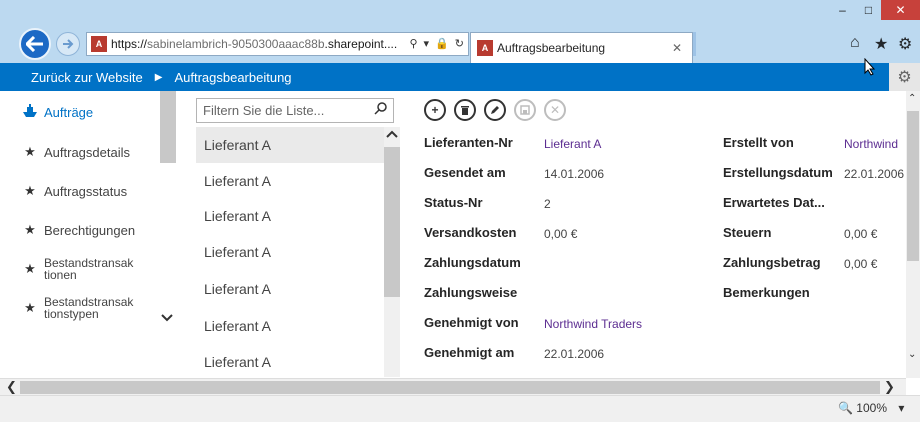  I want to click on tab-title: Auftragsbearbeitung, so click(551, 48).